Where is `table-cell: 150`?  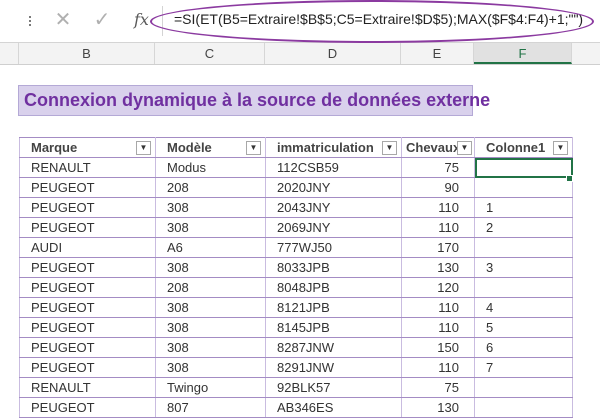
table-cell: 150 is located at coordinates (438, 347).